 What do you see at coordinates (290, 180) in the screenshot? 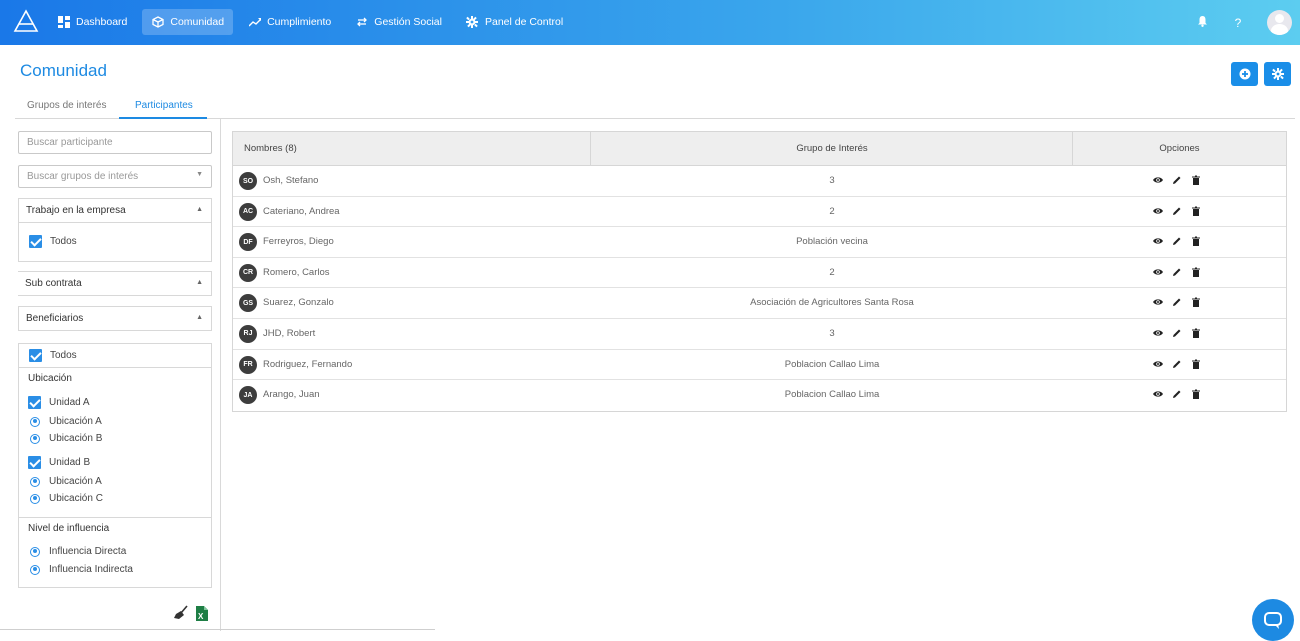
I see `participant-name: Osh, Stefano` at bounding box center [290, 180].